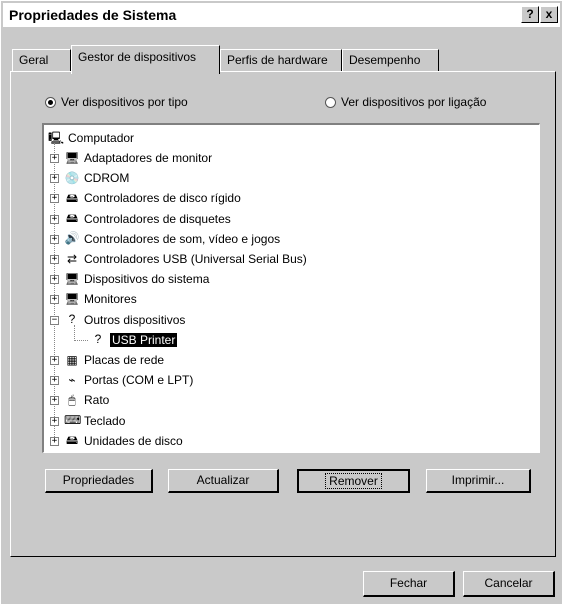  What do you see at coordinates (144, 339) in the screenshot?
I see `tree-item-label: USB Printer` at bounding box center [144, 339].